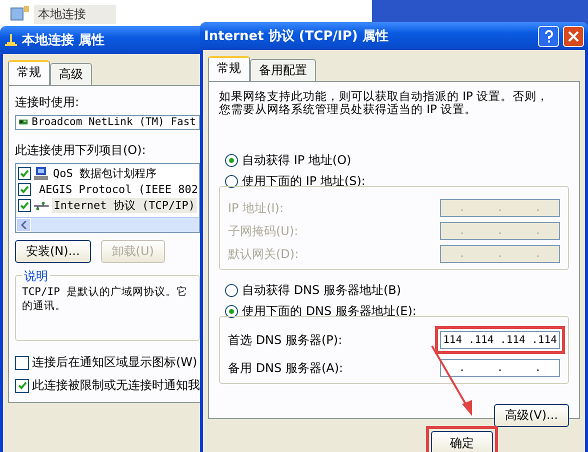  I want to click on ok-button: 确定, so click(462, 441).